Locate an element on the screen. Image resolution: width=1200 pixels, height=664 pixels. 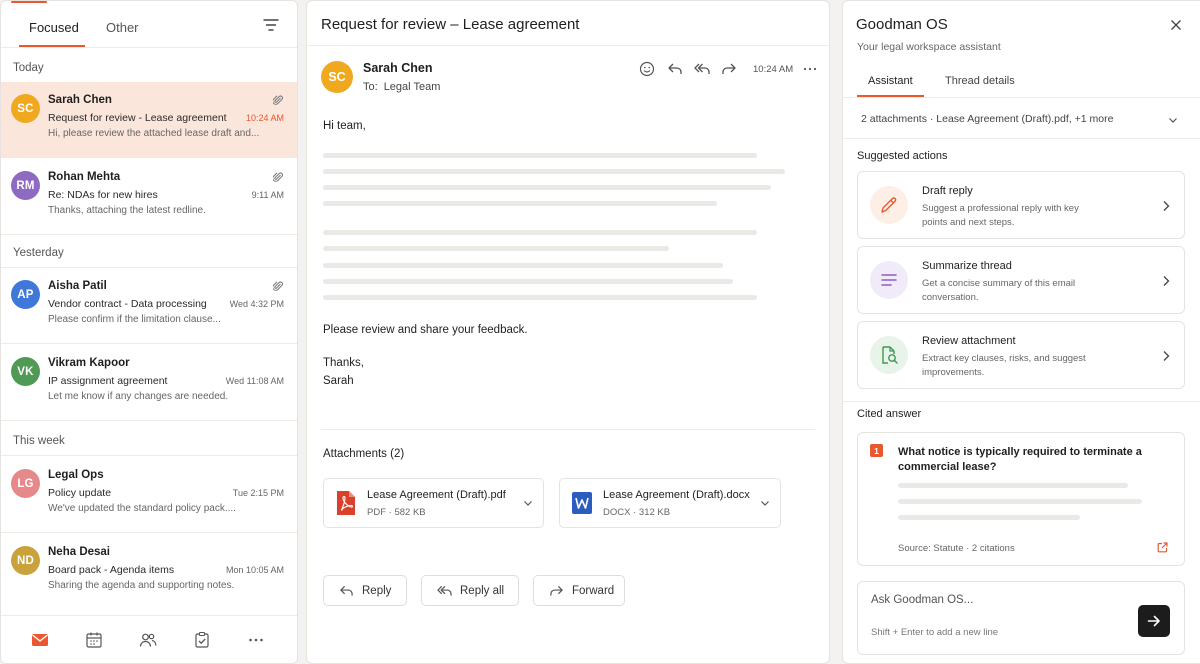
forward-button: Forward is located at coordinates (579, 590).